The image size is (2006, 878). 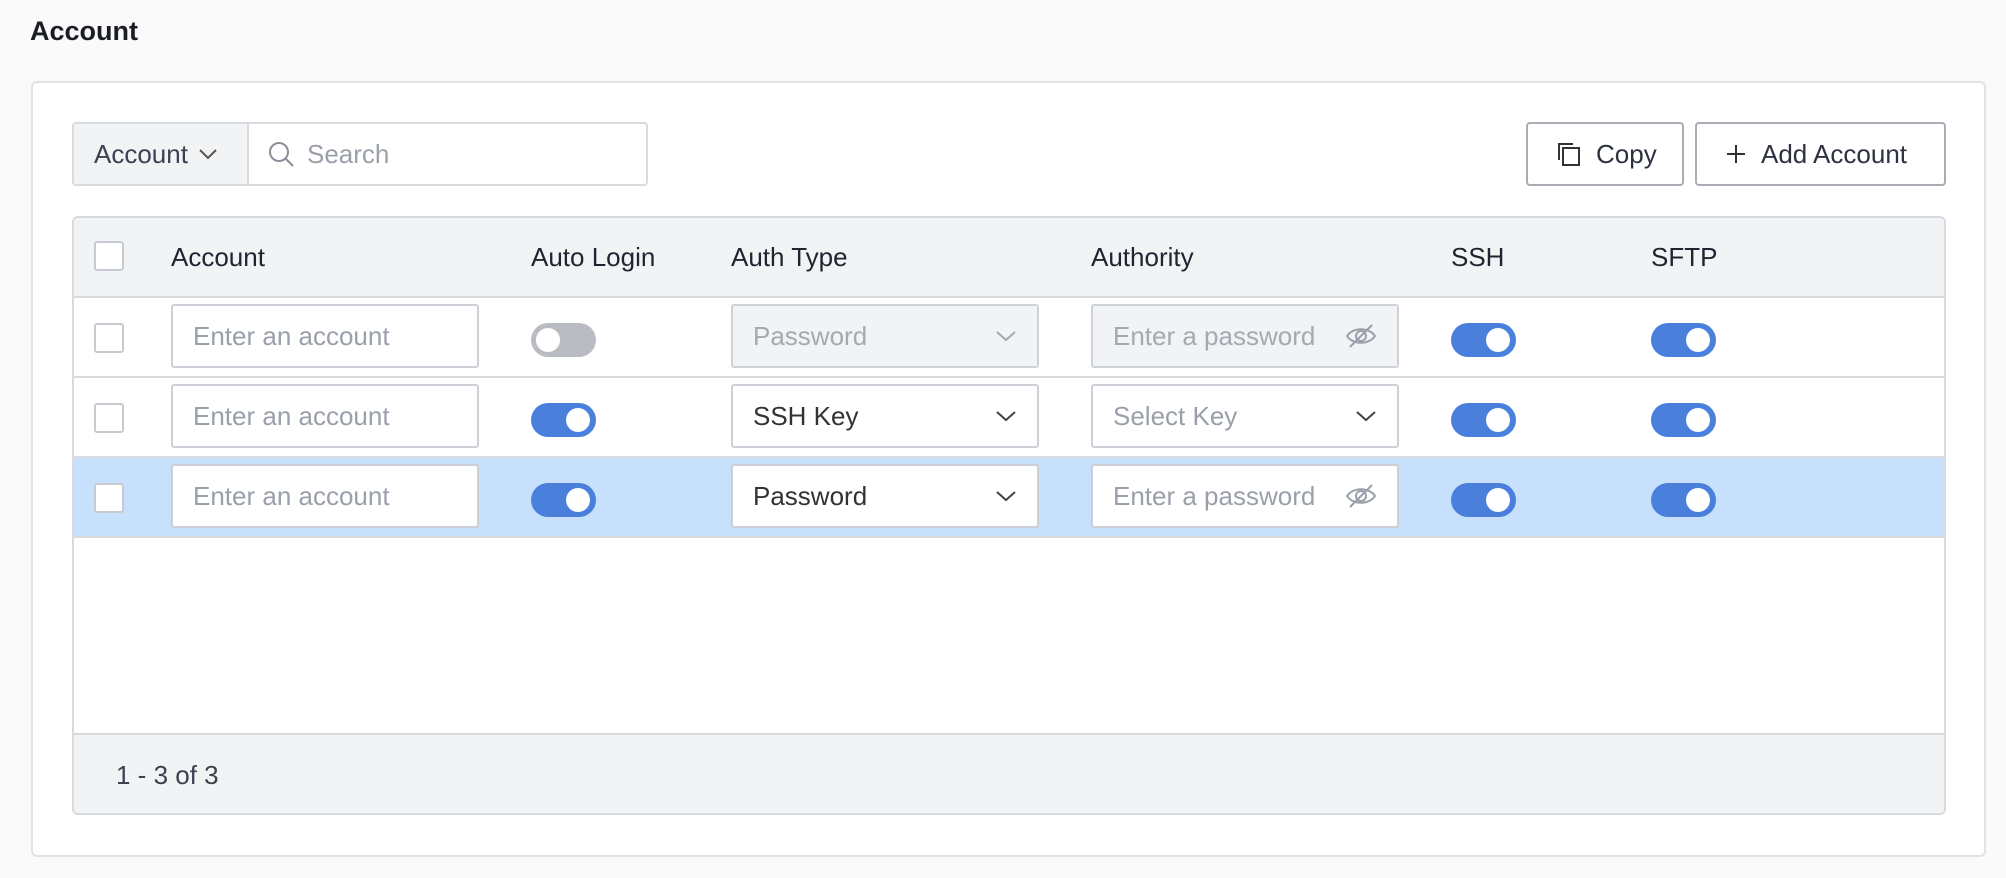 I want to click on column-header-auto-login: Auto Login, so click(x=593, y=257).